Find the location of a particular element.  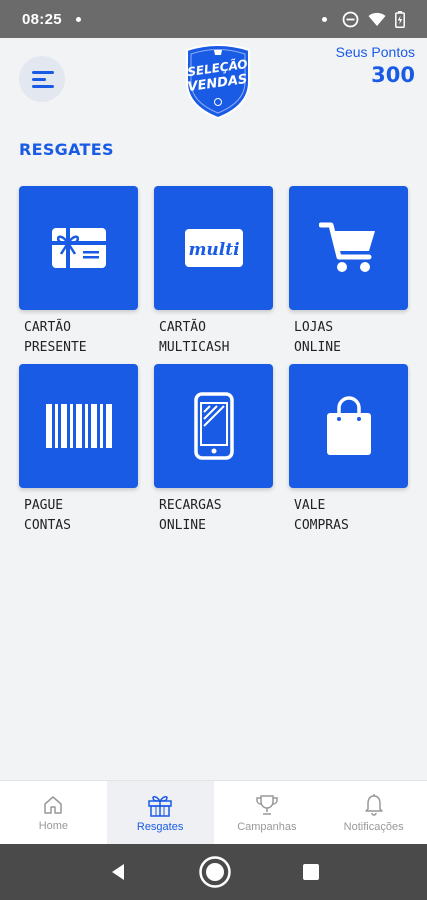

multi-card-text: multi is located at coordinates (213, 250).